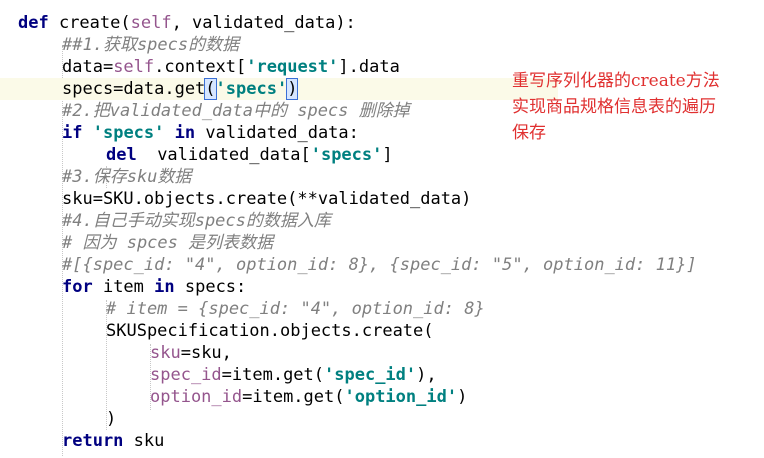 The image size is (764, 458). Describe the element at coordinates (295, 309) in the screenshot. I see `comment: # item = {spec_id: "4", option_id: 8}` at that location.